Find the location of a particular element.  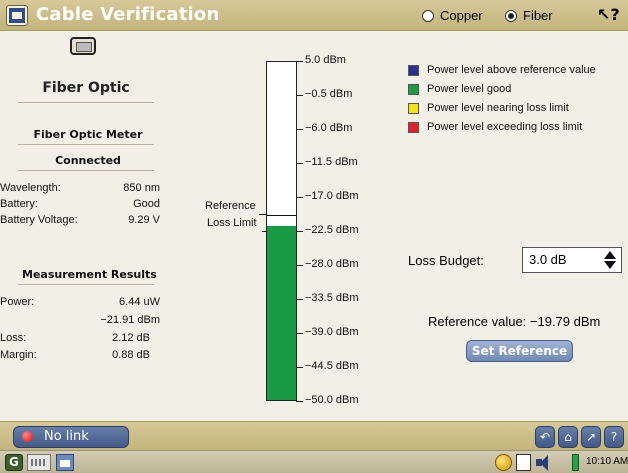

copper-radio-indicator is located at coordinates (428, 15).